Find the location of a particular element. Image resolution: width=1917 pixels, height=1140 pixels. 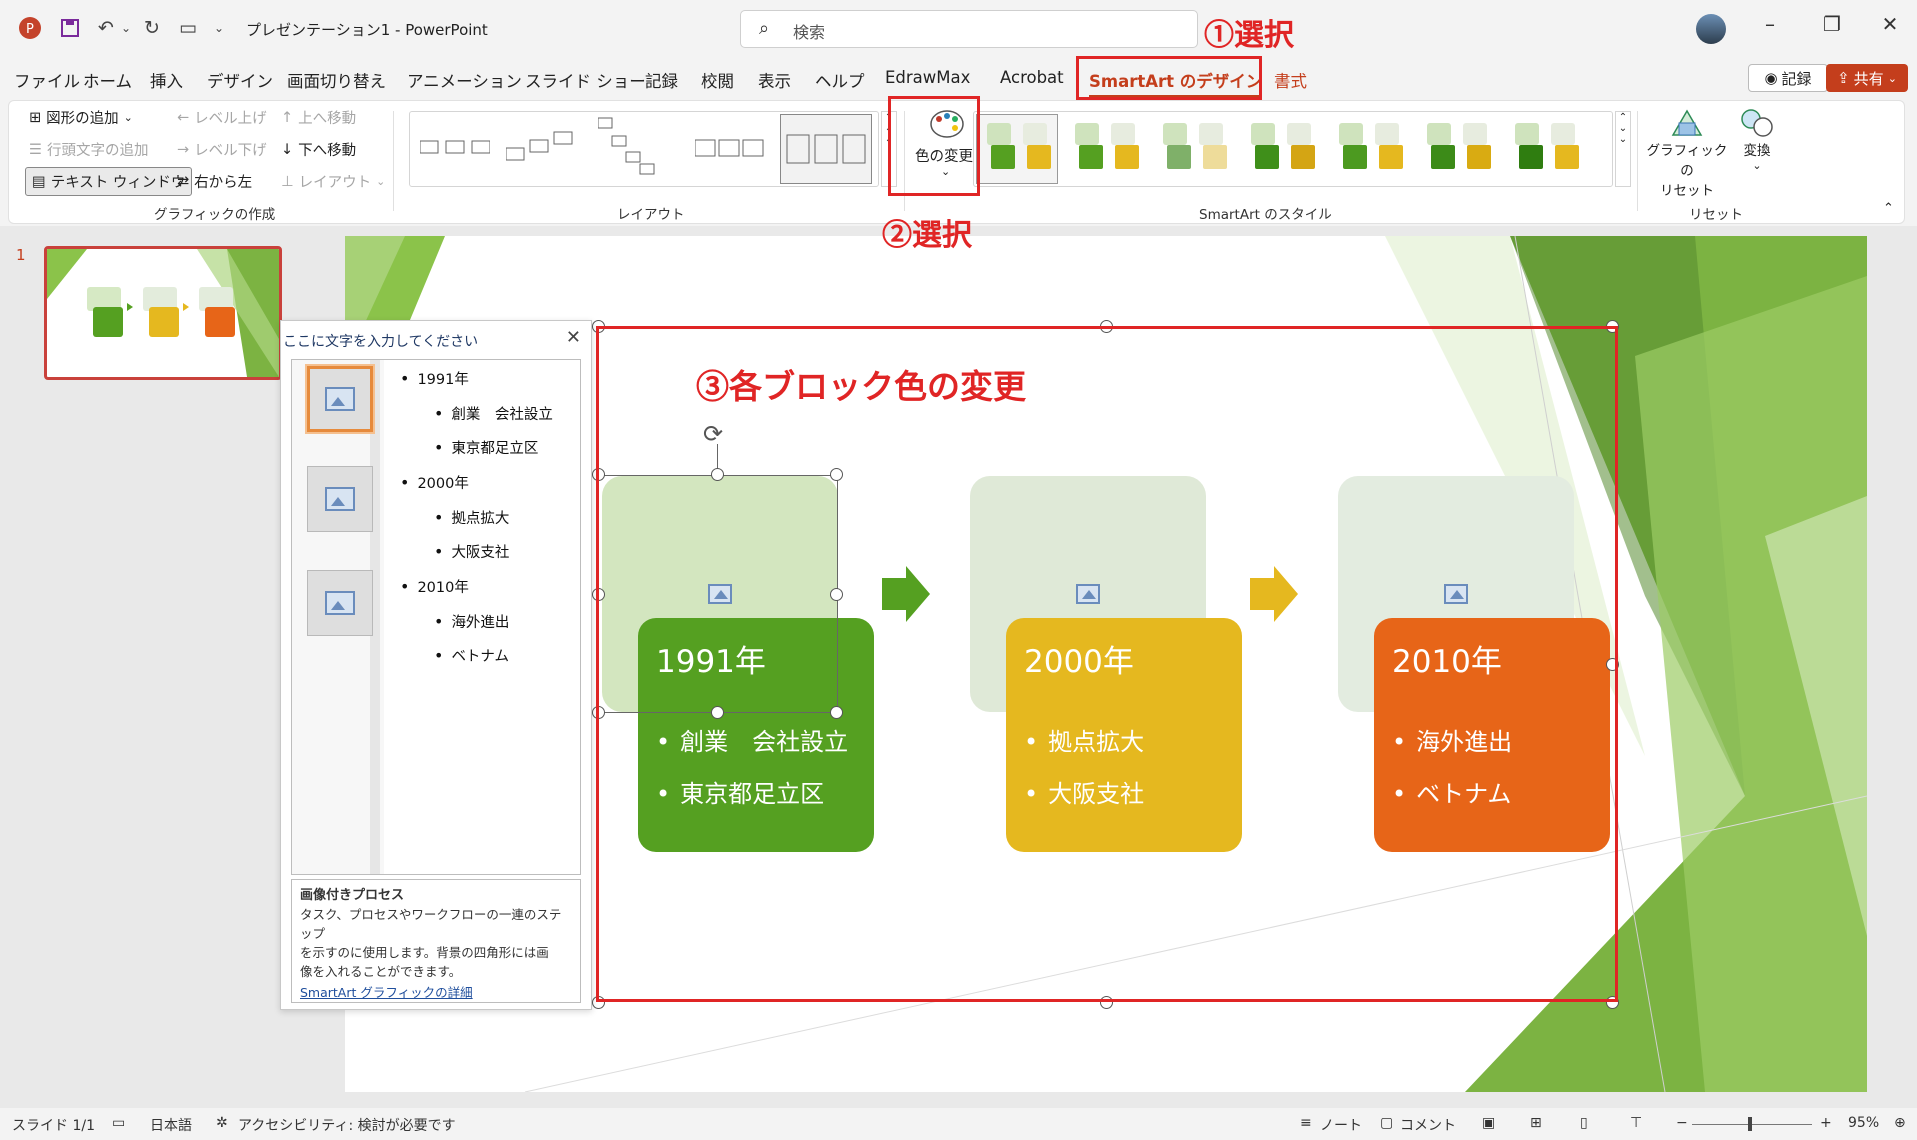

undo-dropdown-icon: ⌄ is located at coordinates (126, 28).